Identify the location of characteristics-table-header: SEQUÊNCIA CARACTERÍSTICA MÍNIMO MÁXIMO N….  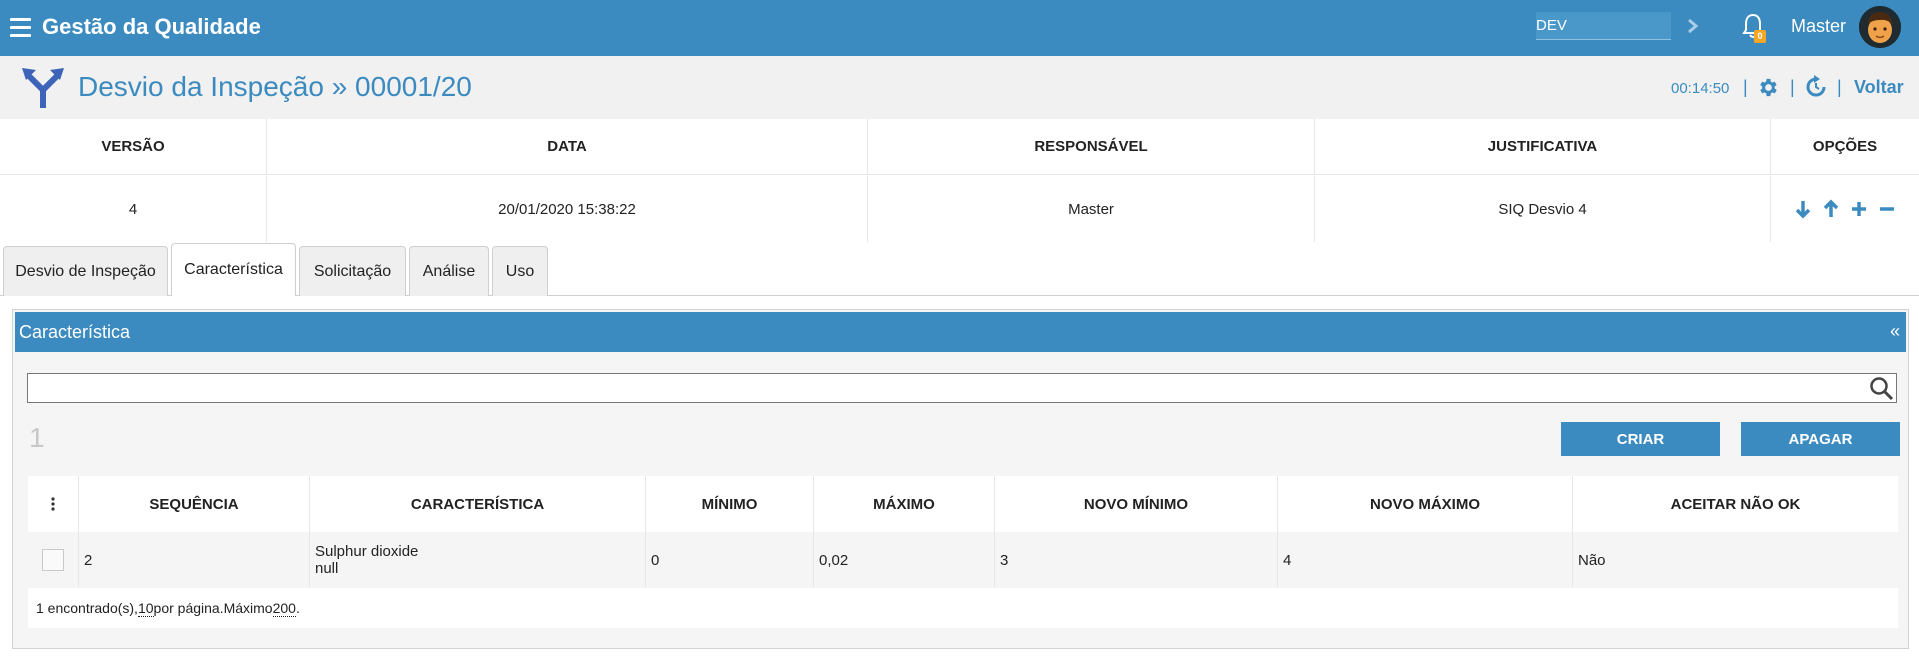
(963, 504).